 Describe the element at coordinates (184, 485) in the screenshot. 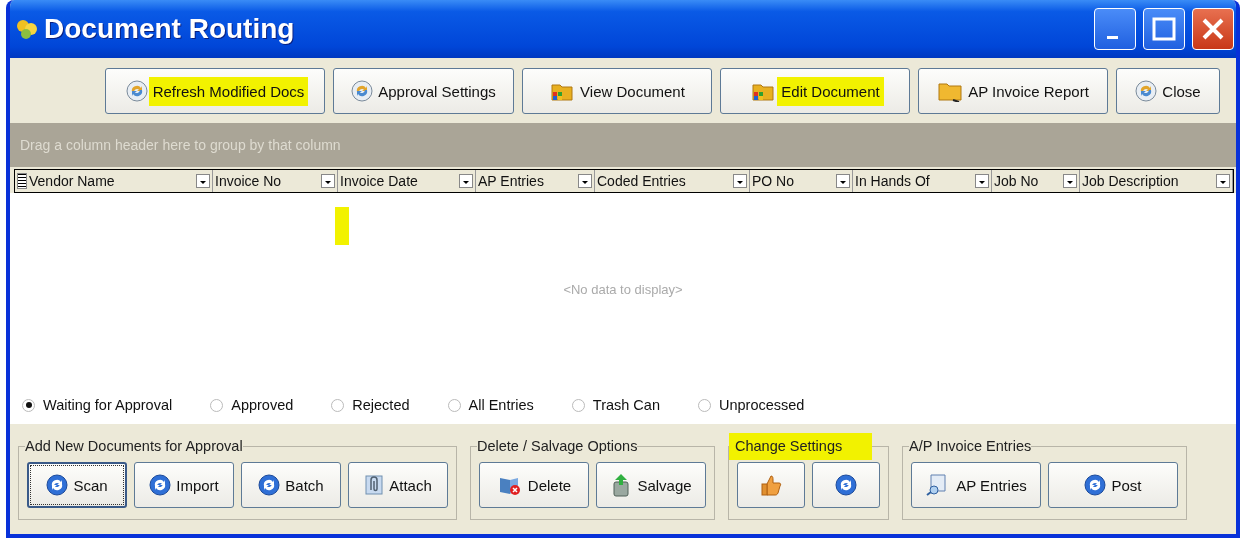

I see `action-button: Import` at that location.